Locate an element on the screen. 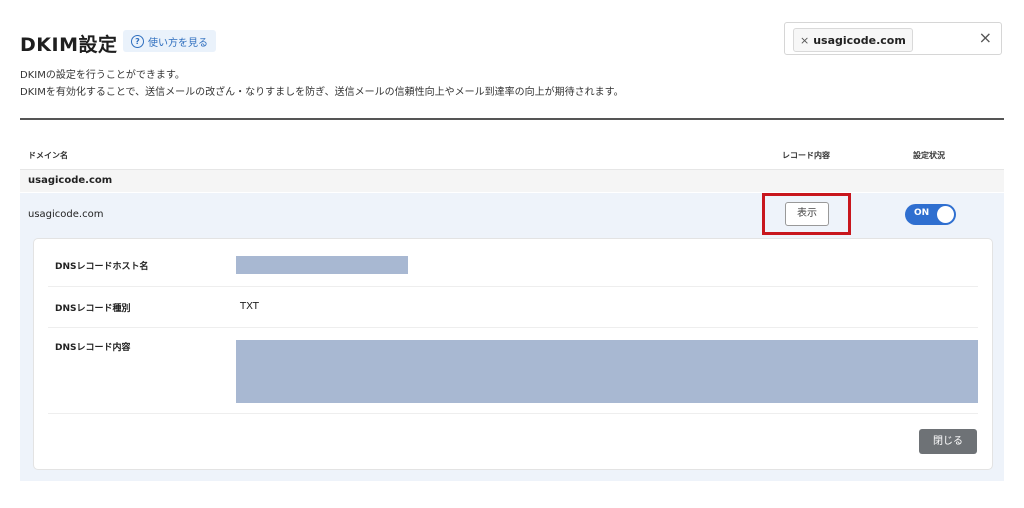  help-button: ? 使い方を見る is located at coordinates (169, 41).